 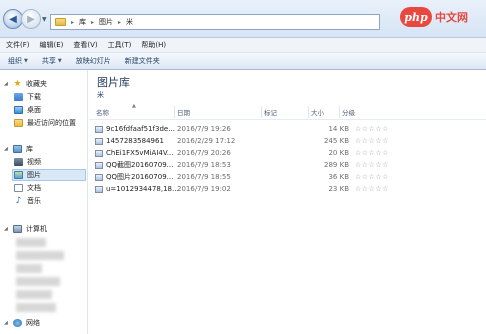 What do you see at coordinates (44, 19) in the screenshot?
I see `history-dropdown-icon: ▼` at bounding box center [44, 19].